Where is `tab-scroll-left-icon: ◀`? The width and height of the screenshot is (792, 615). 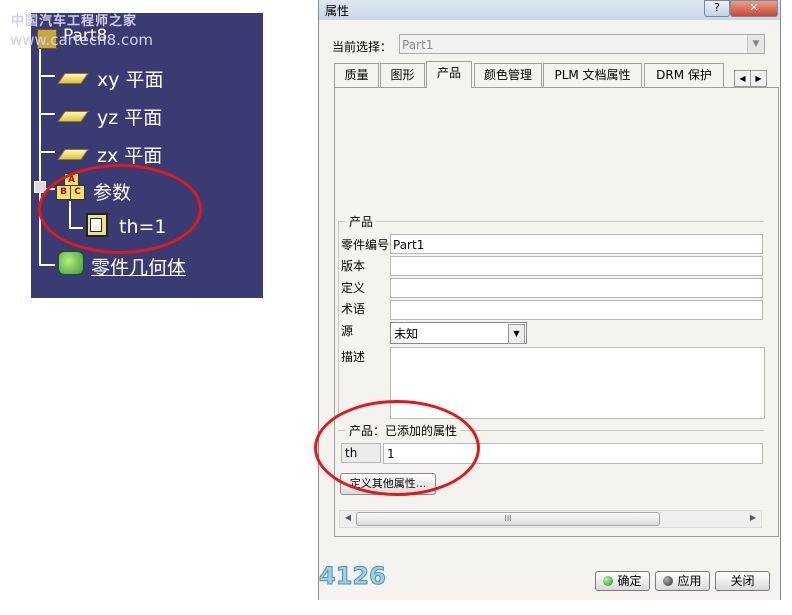 tab-scroll-left-icon: ◀ is located at coordinates (742, 78).